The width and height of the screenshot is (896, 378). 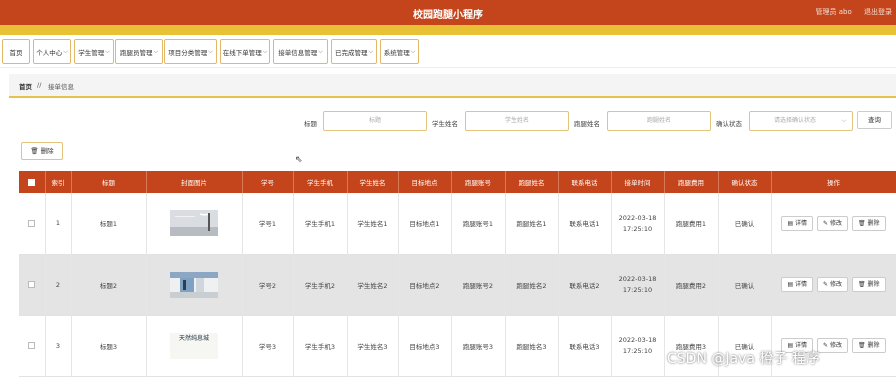 What do you see at coordinates (373, 345) in the screenshot?
I see `student-name-cell: 学生姓名3` at bounding box center [373, 345].